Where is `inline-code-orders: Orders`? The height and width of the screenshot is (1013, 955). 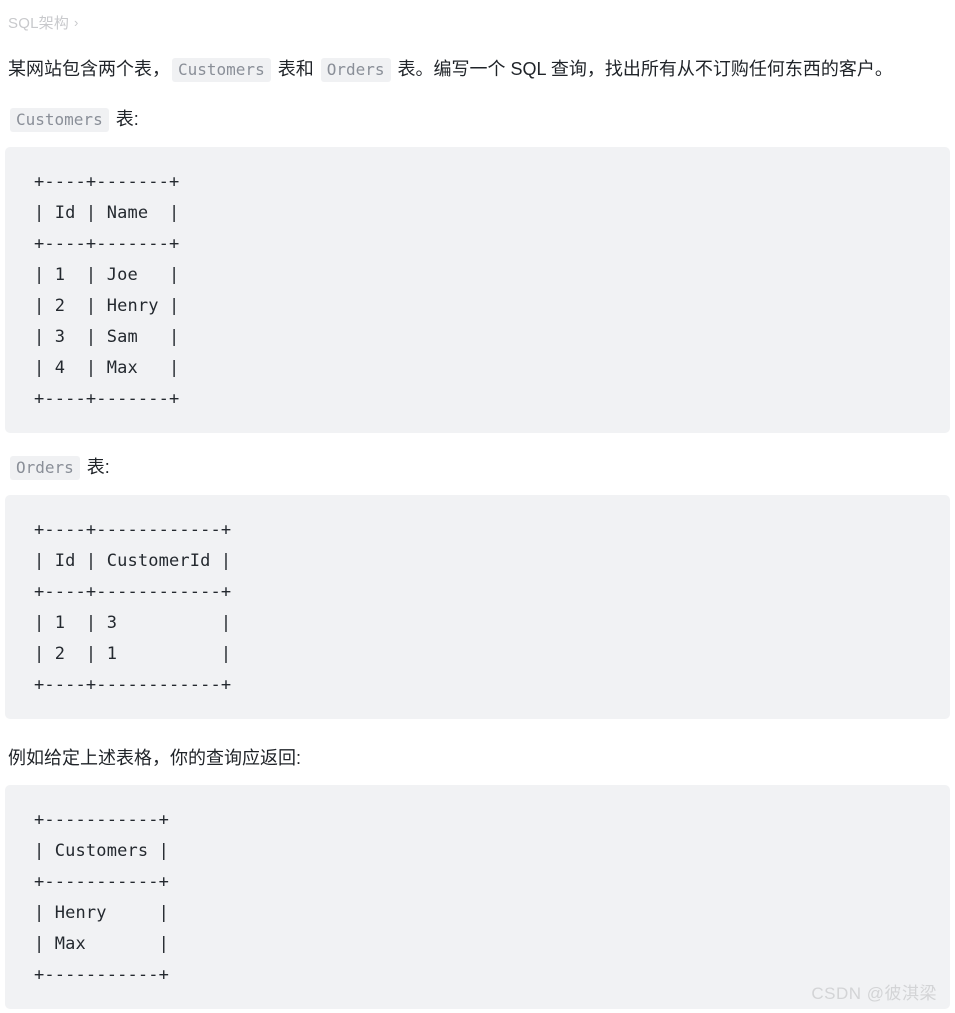 inline-code-orders: Orders is located at coordinates (355, 70).